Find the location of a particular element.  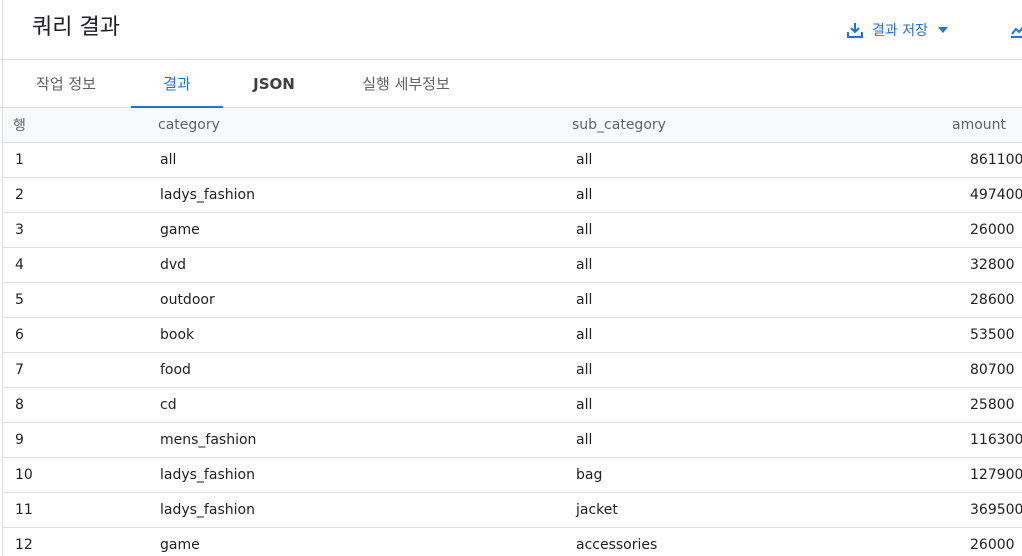

row-number-cell: 6 is located at coordinates (74, 335).